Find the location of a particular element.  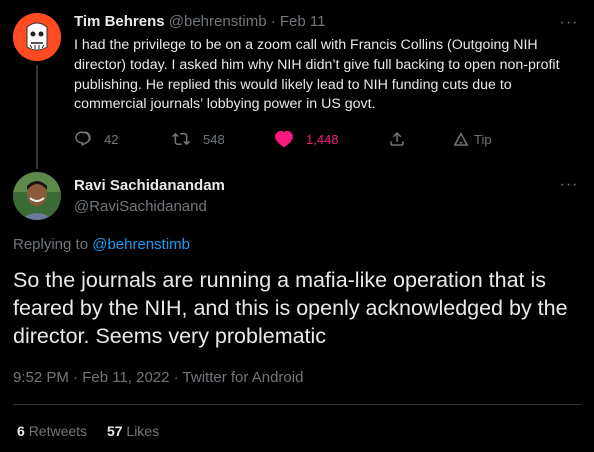

retweet-button: 548 is located at coordinates (198, 139).